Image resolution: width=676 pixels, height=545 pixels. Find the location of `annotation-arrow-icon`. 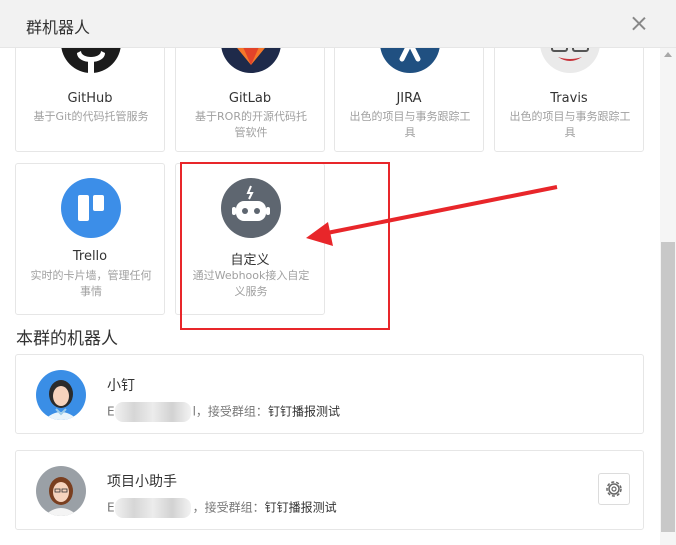

annotation-arrow-icon is located at coordinates (432, 215).